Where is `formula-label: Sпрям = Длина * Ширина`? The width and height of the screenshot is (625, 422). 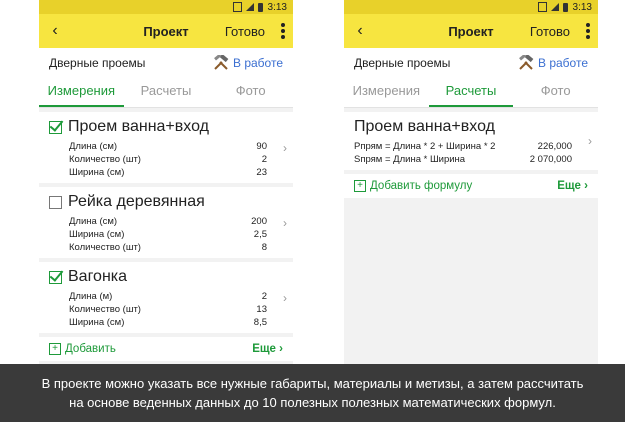
formula-label: Sпрям = Длина * Ширина is located at coordinates (410, 159).